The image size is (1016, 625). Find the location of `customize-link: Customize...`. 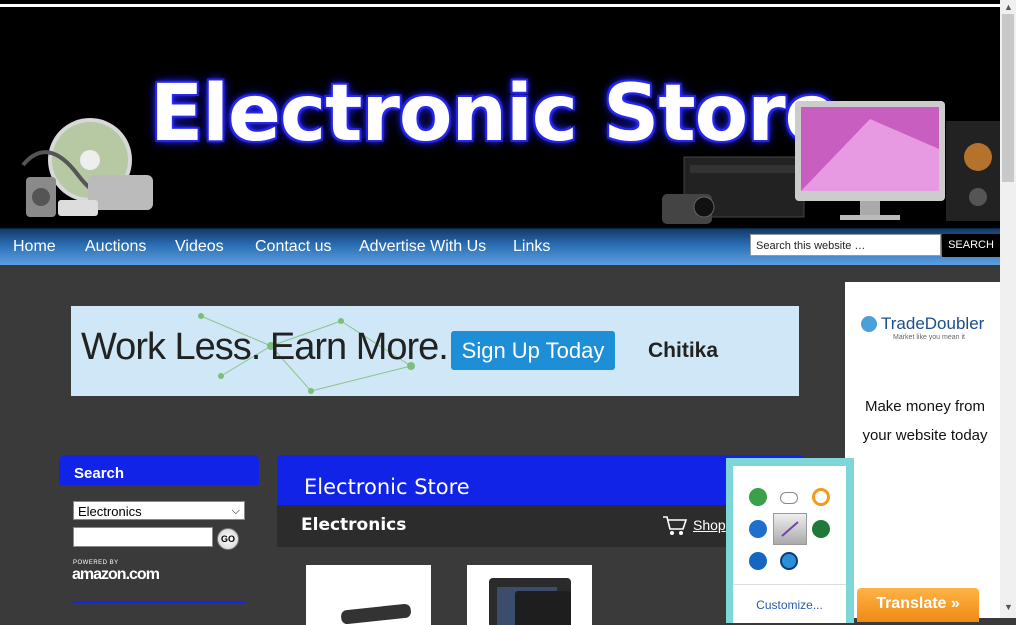

customize-link: Customize... is located at coordinates (789, 605).